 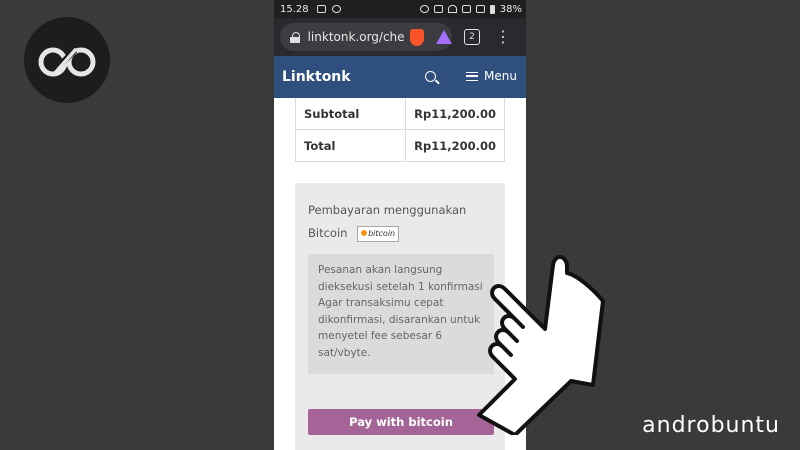 I want to click on hand-pointer-icon, so click(x=541, y=345).